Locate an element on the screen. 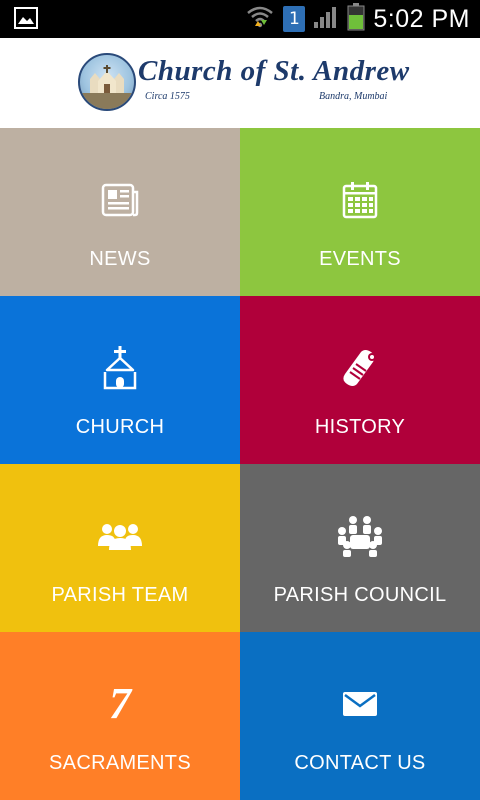 The height and width of the screenshot is (800, 480). calendar-icon is located at coordinates (360, 200).